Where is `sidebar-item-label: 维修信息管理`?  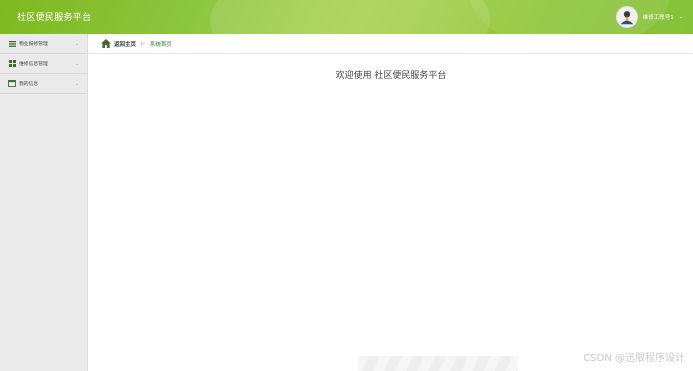 sidebar-item-label: 维修信息管理 is located at coordinates (33, 64).